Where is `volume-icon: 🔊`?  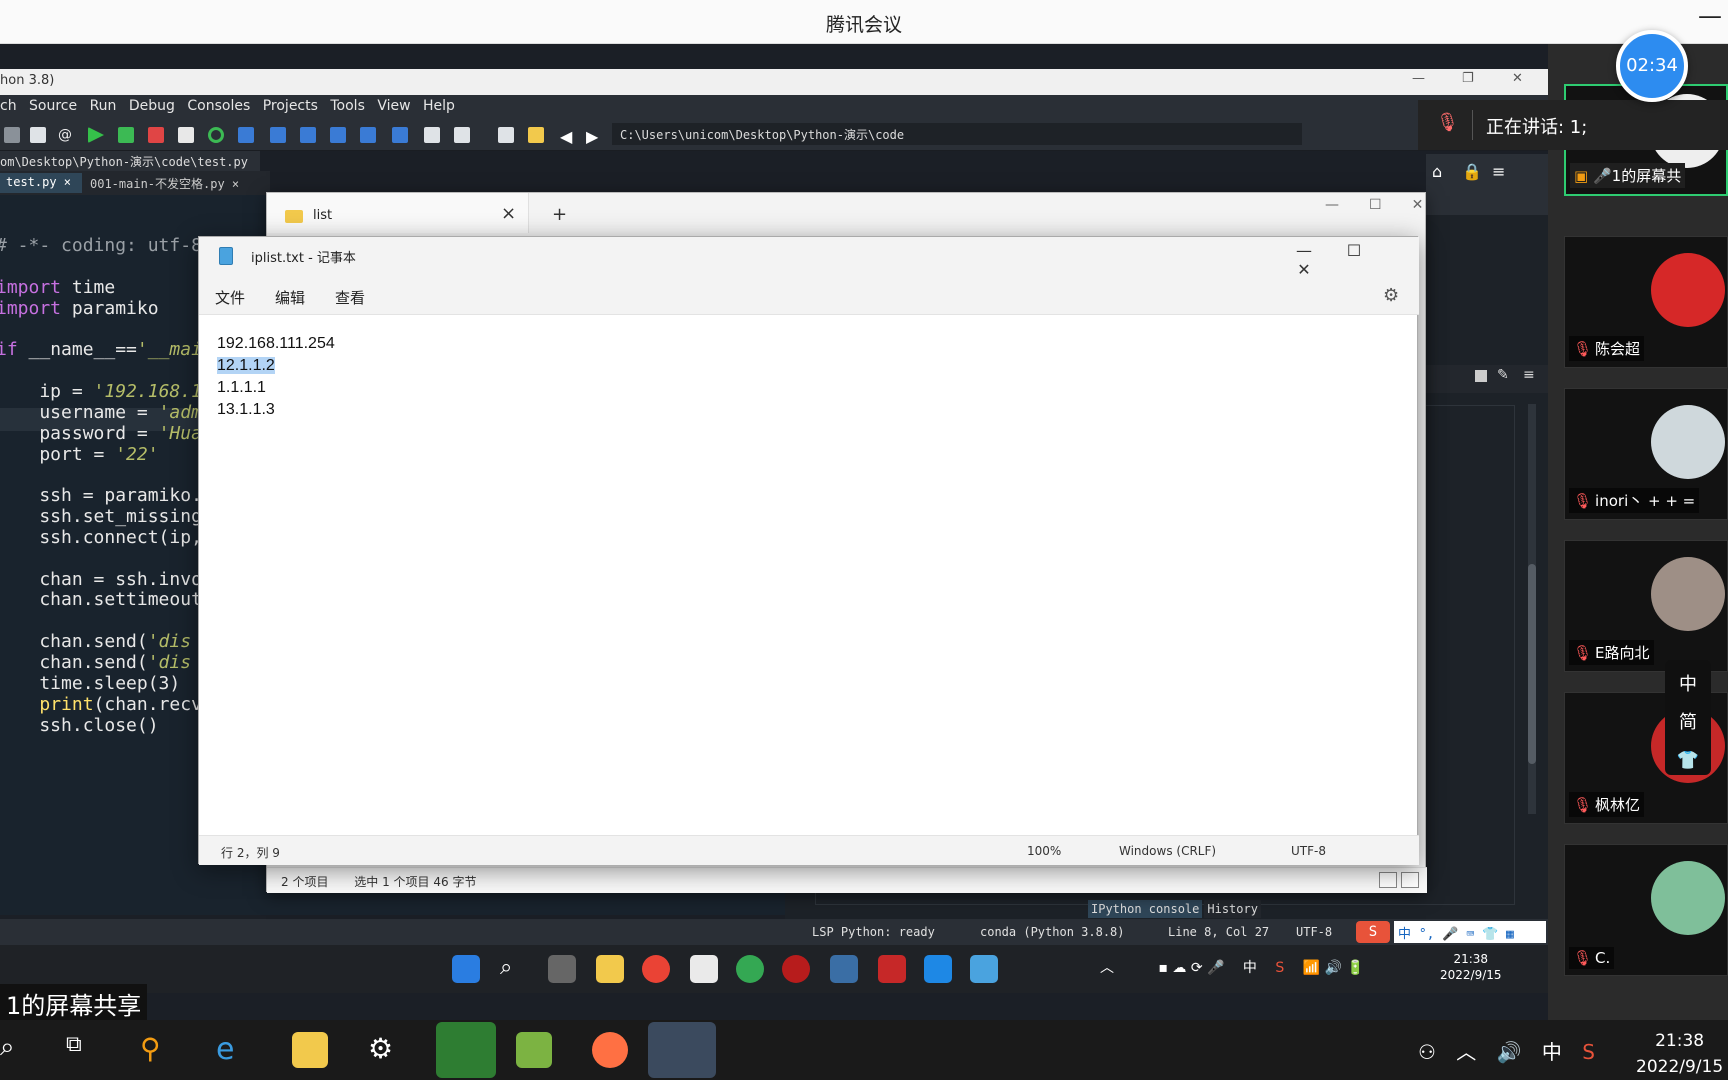
volume-icon: 🔊 is located at coordinates (1509, 1052).